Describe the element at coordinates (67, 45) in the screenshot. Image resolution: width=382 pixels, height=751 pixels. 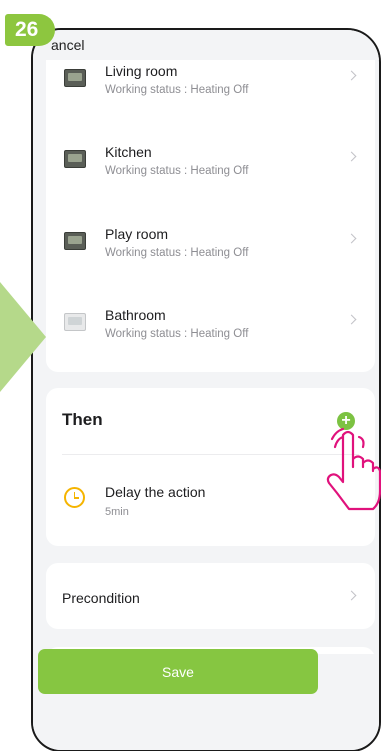
I see `cancel-button: ancel` at that location.